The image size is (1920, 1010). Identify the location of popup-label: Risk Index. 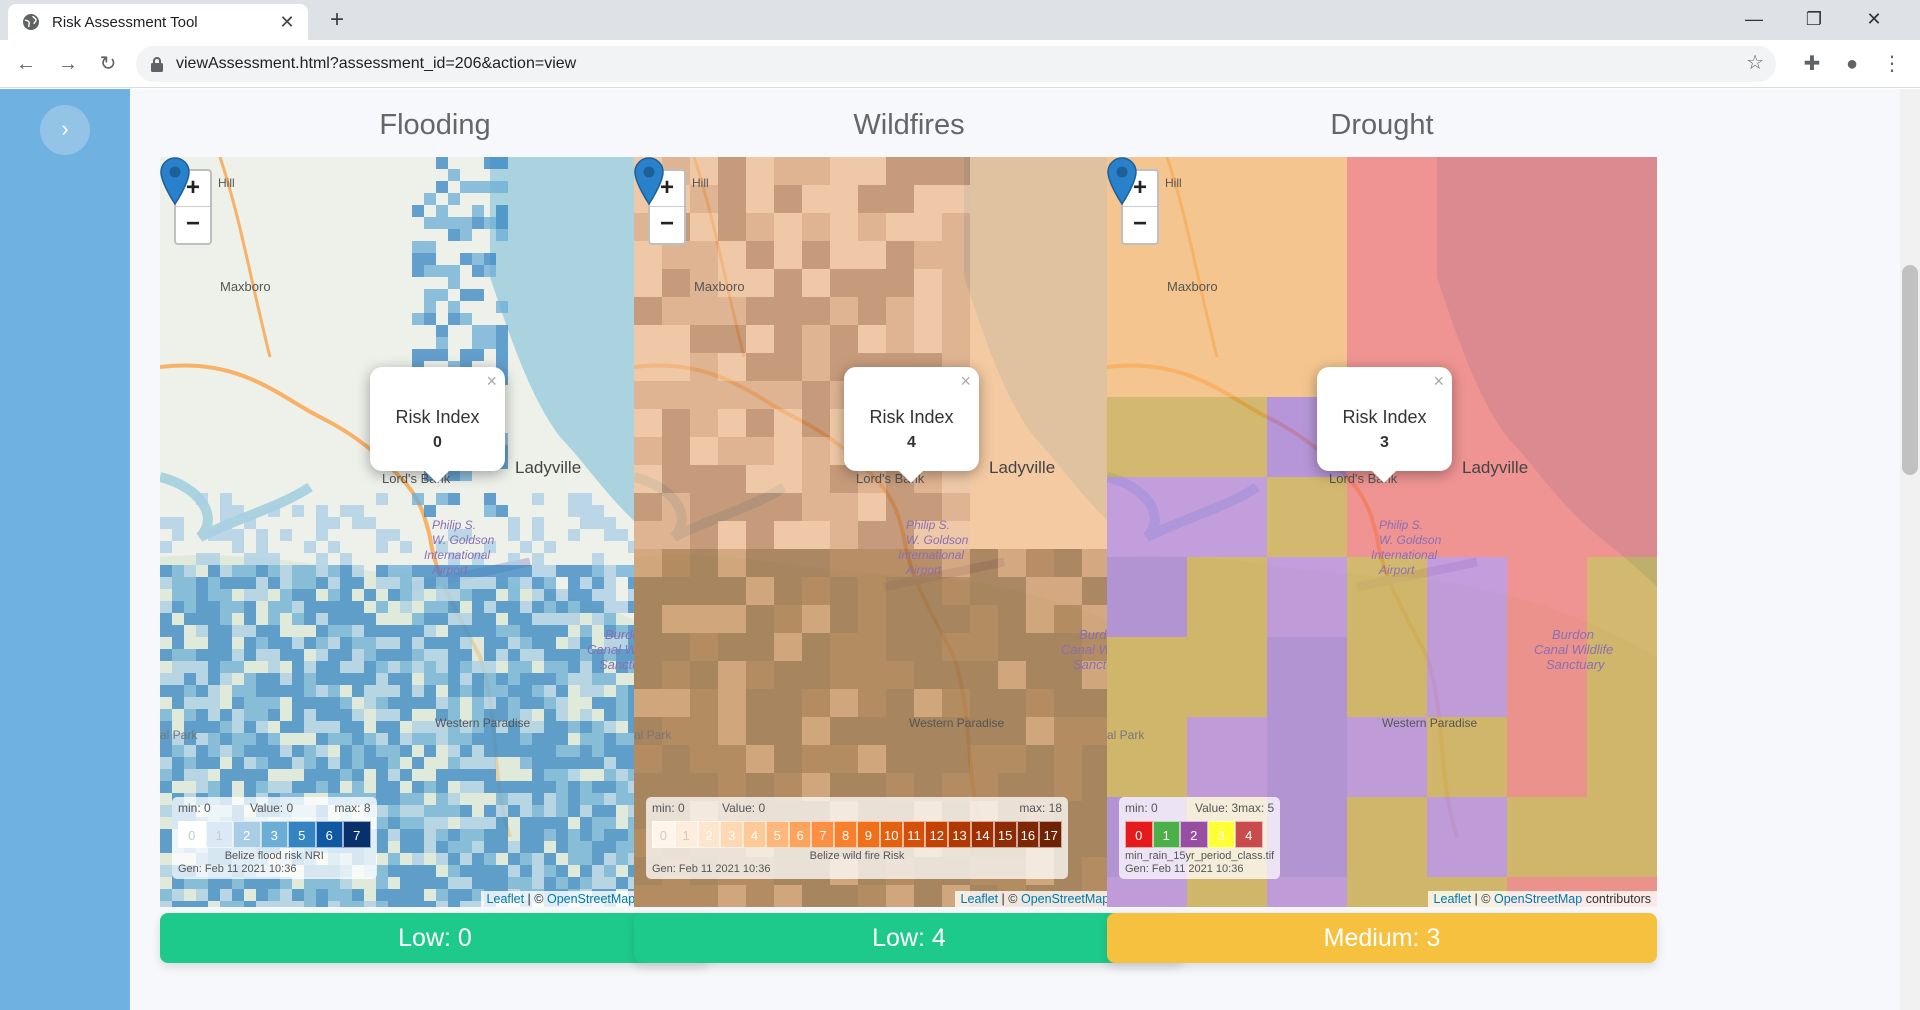
(437, 417).